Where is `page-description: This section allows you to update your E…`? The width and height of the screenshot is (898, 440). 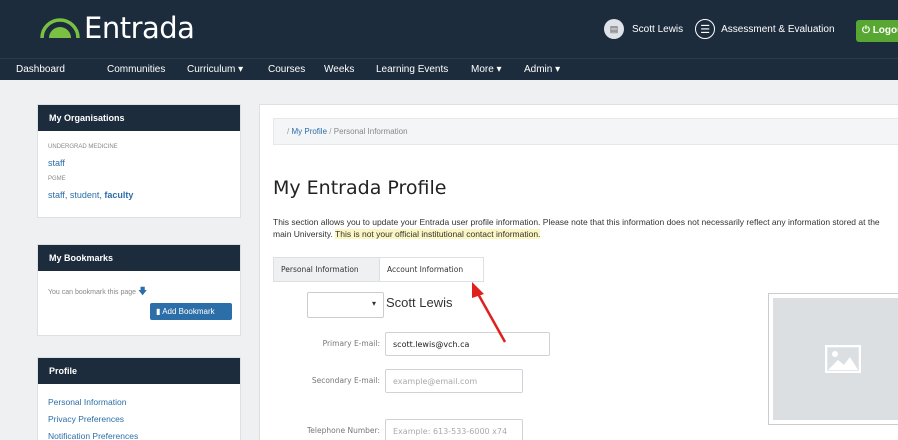 page-description: This section allows you to update your E… is located at coordinates (583, 228).